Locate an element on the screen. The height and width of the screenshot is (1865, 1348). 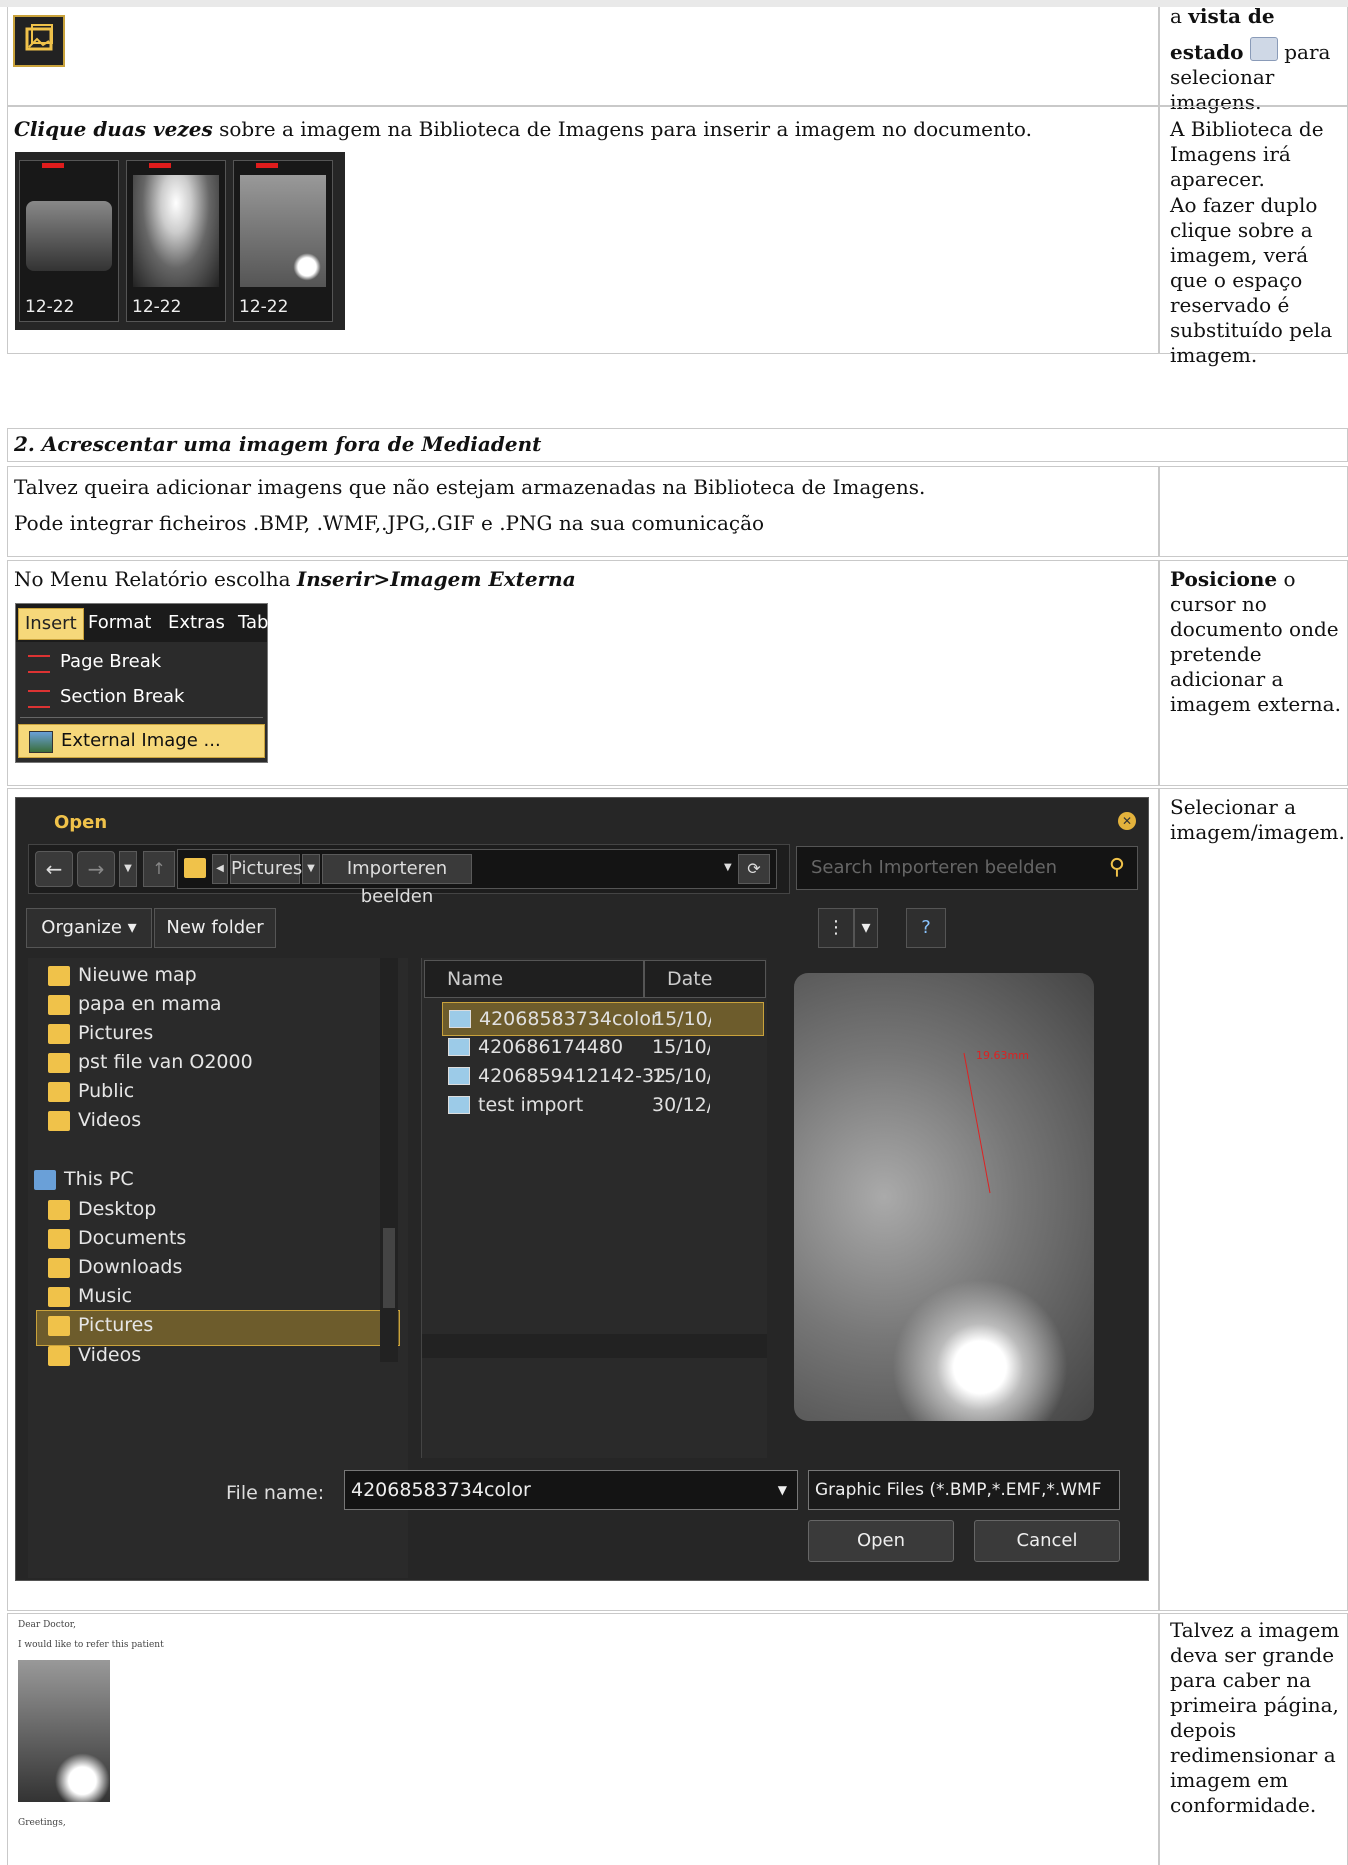
menu-item-section-break: Section Break is located at coordinates (140, 697).